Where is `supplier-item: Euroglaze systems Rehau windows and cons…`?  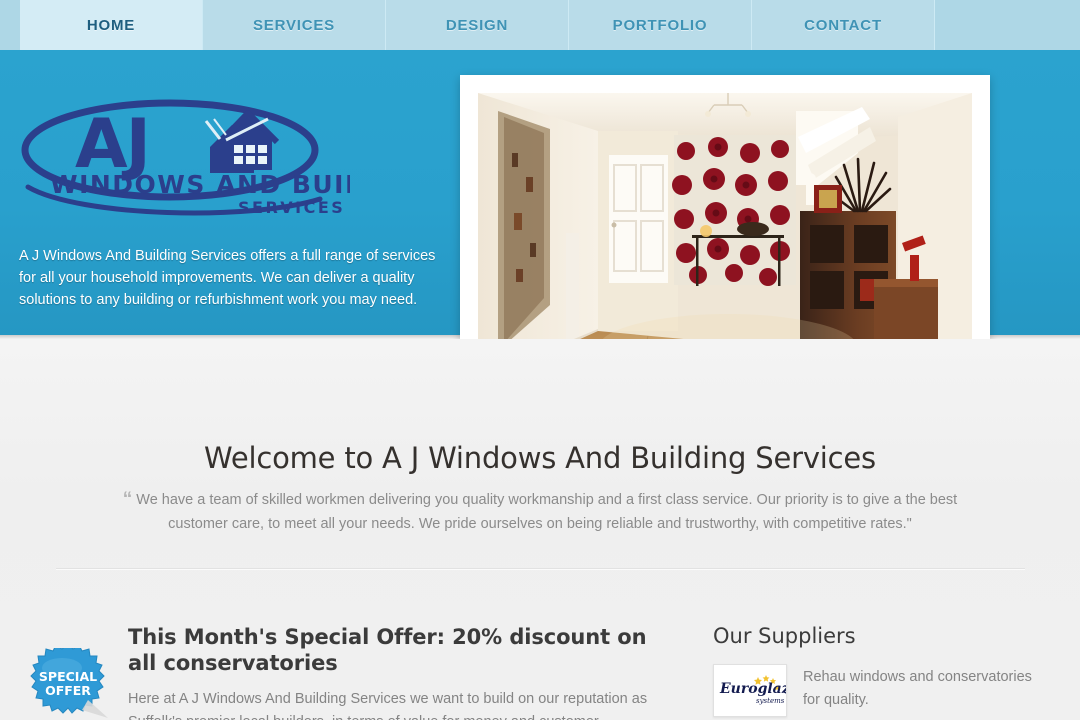 supplier-item: Euroglaze systems Rehau windows and cons… is located at coordinates (873, 690).